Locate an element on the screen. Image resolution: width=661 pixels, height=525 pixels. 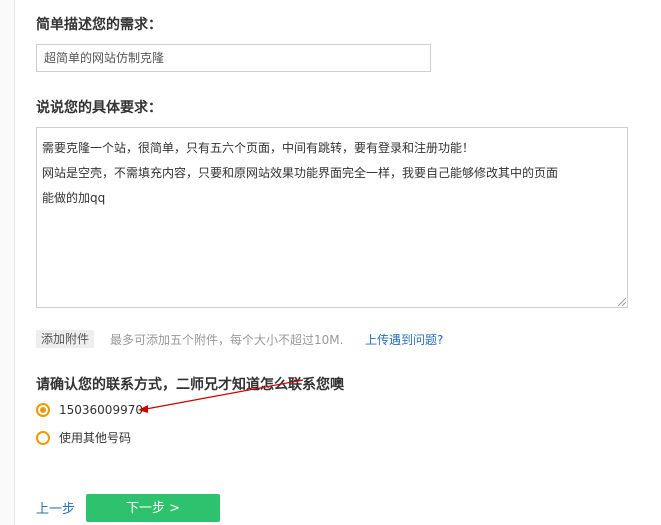
attachment-hint: 最多可添加五个附件，每个大小不超过10M. is located at coordinates (227, 340).